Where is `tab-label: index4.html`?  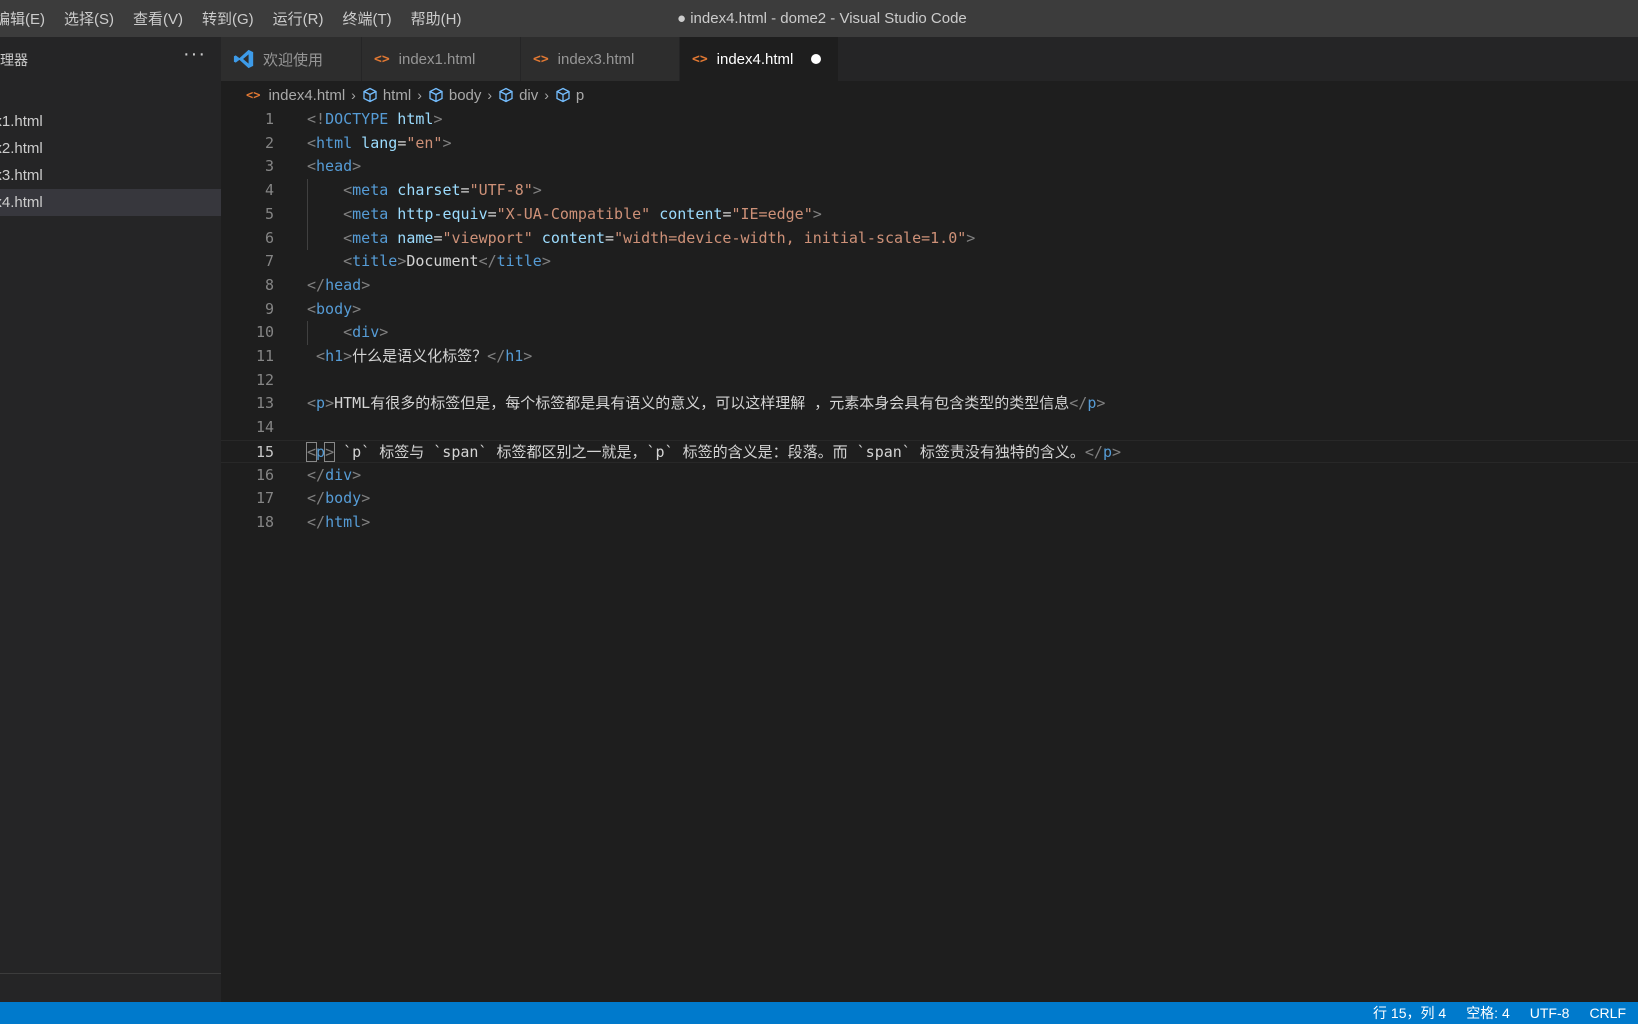 tab-label: index4.html is located at coordinates (755, 59).